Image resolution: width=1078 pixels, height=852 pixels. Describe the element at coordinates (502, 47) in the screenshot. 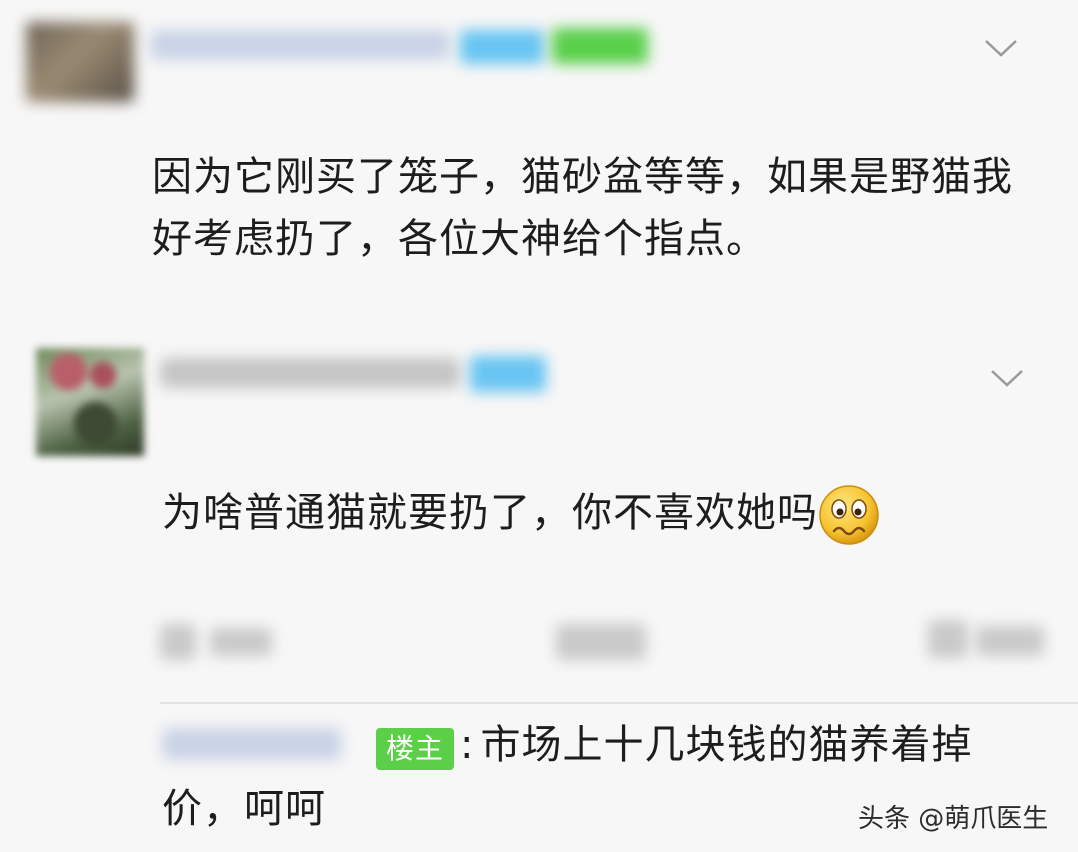

I see `comment-1-vip-badge` at that location.